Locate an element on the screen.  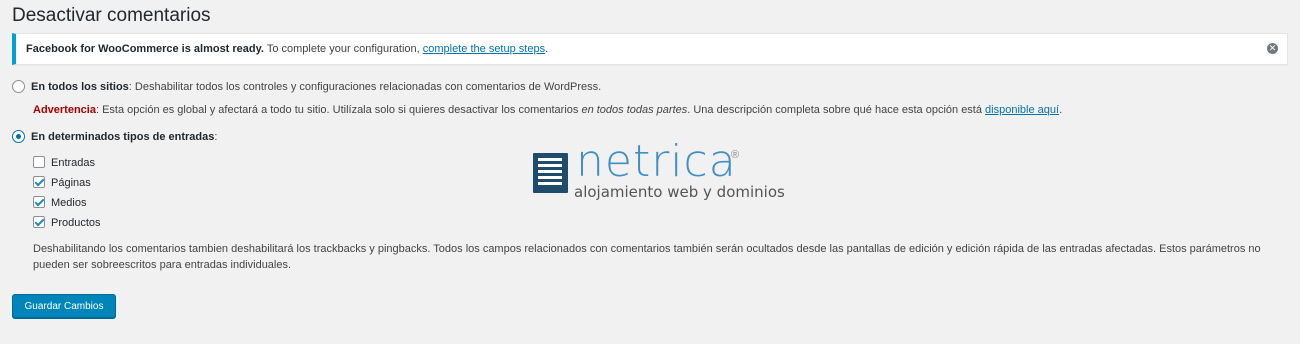
checkbox-paginas-label: Páginas is located at coordinates (71, 183).